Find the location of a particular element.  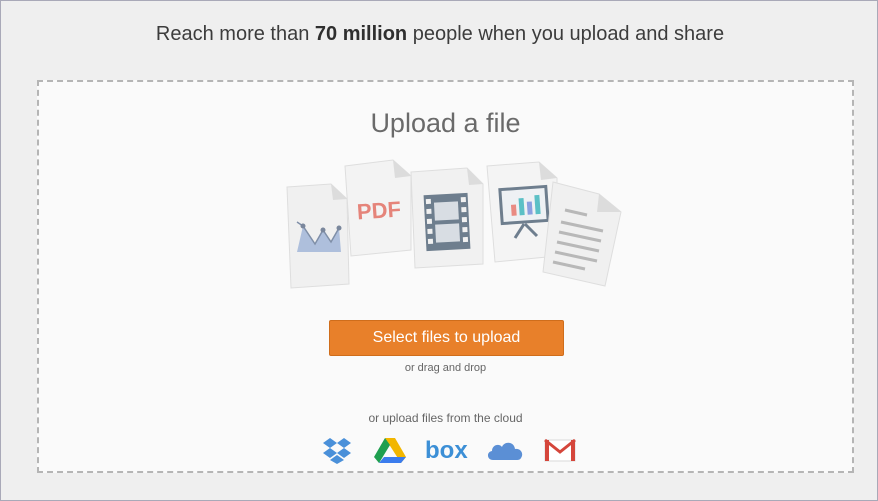

headline-prefix: Reach more than is located at coordinates (235, 34).